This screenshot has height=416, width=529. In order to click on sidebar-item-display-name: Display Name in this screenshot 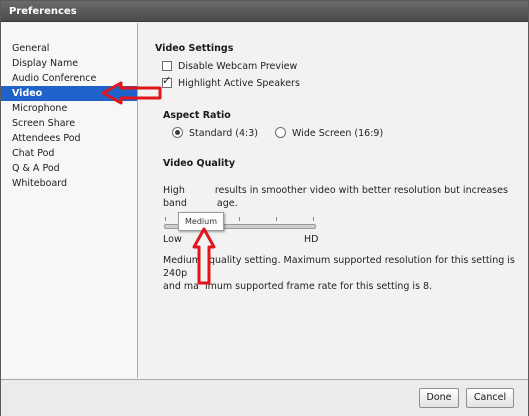, I will do `click(69, 63)`.